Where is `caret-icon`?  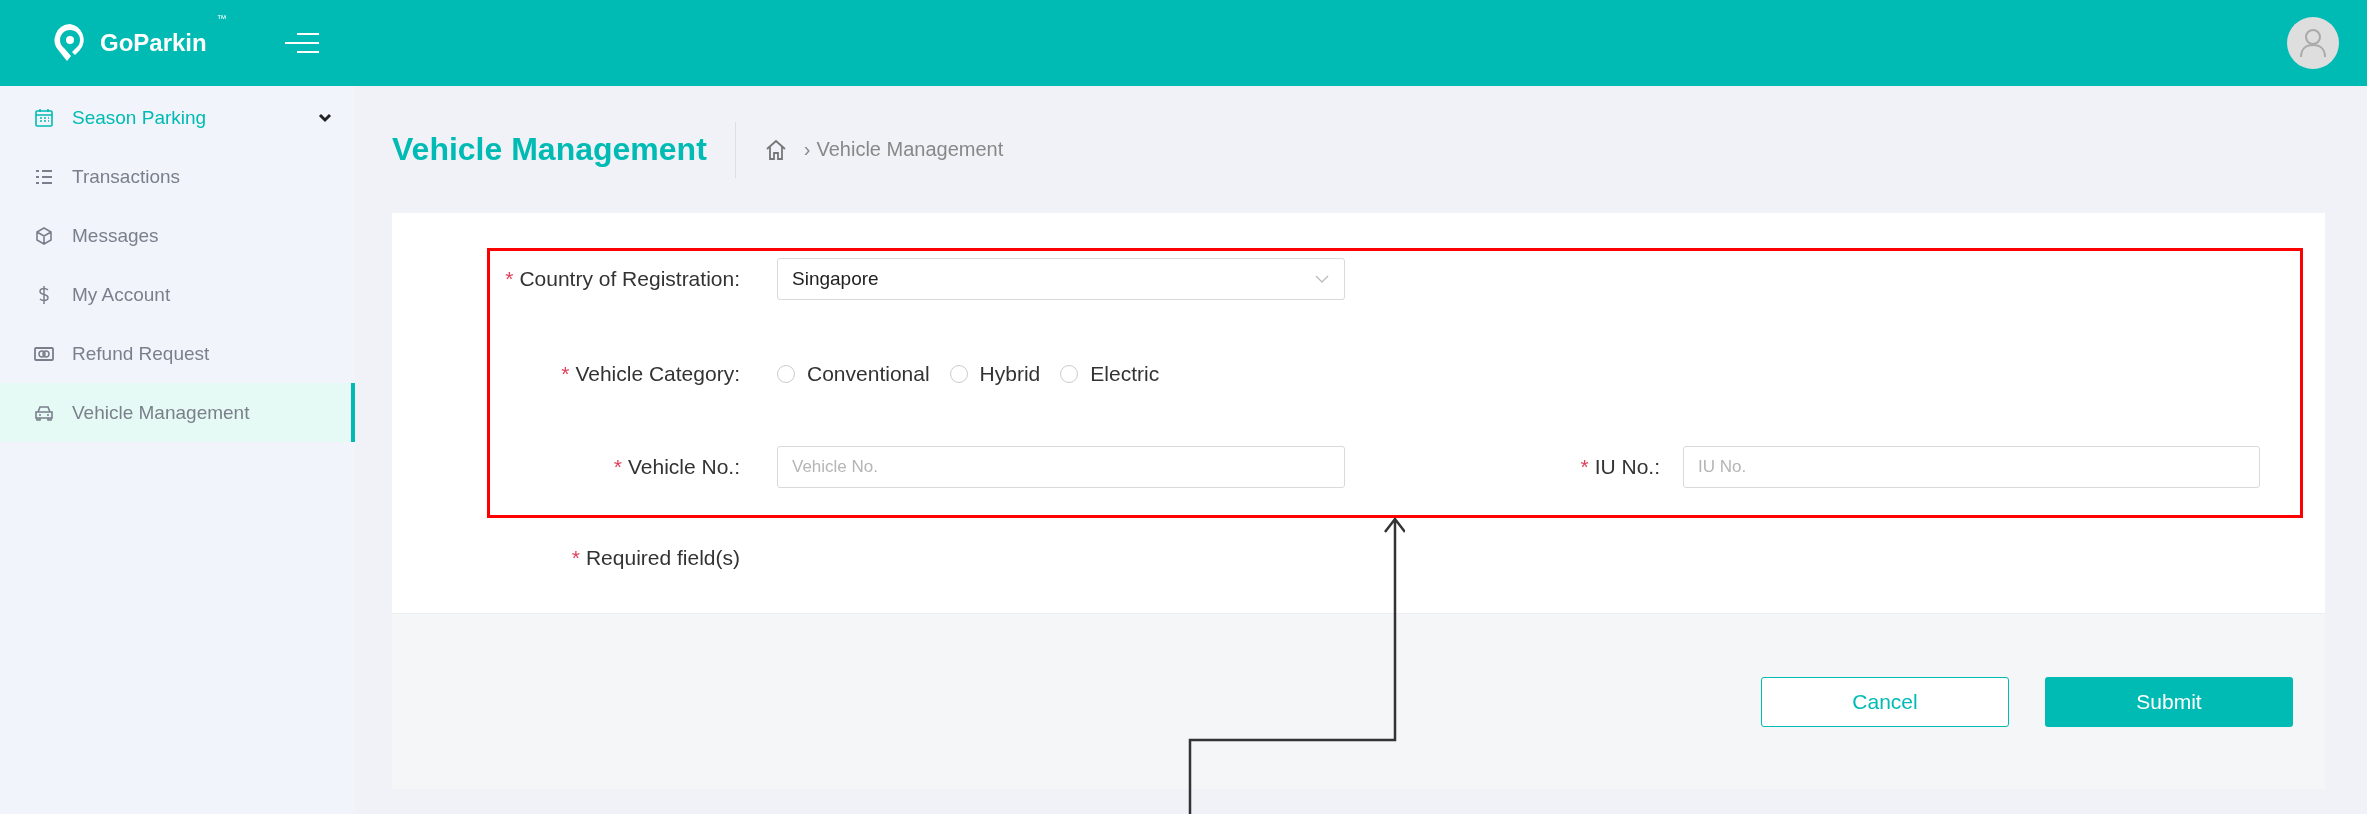 caret-icon is located at coordinates (1322, 279).